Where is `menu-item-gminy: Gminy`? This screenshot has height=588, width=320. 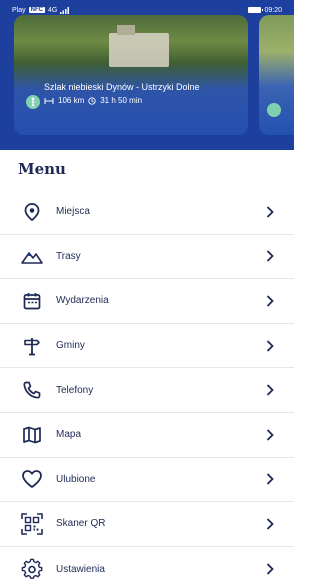 menu-item-gminy: Gminy is located at coordinates (147, 346).